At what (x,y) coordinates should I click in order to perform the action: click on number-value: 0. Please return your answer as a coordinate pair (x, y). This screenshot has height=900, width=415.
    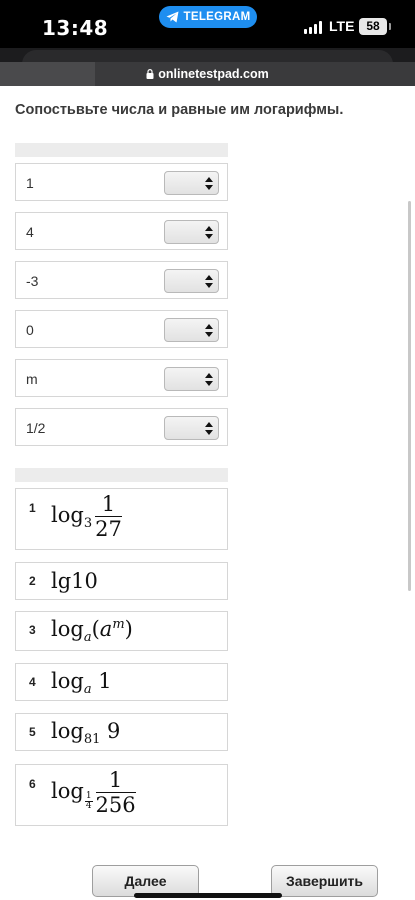
    Looking at the image, I should click on (30, 330).